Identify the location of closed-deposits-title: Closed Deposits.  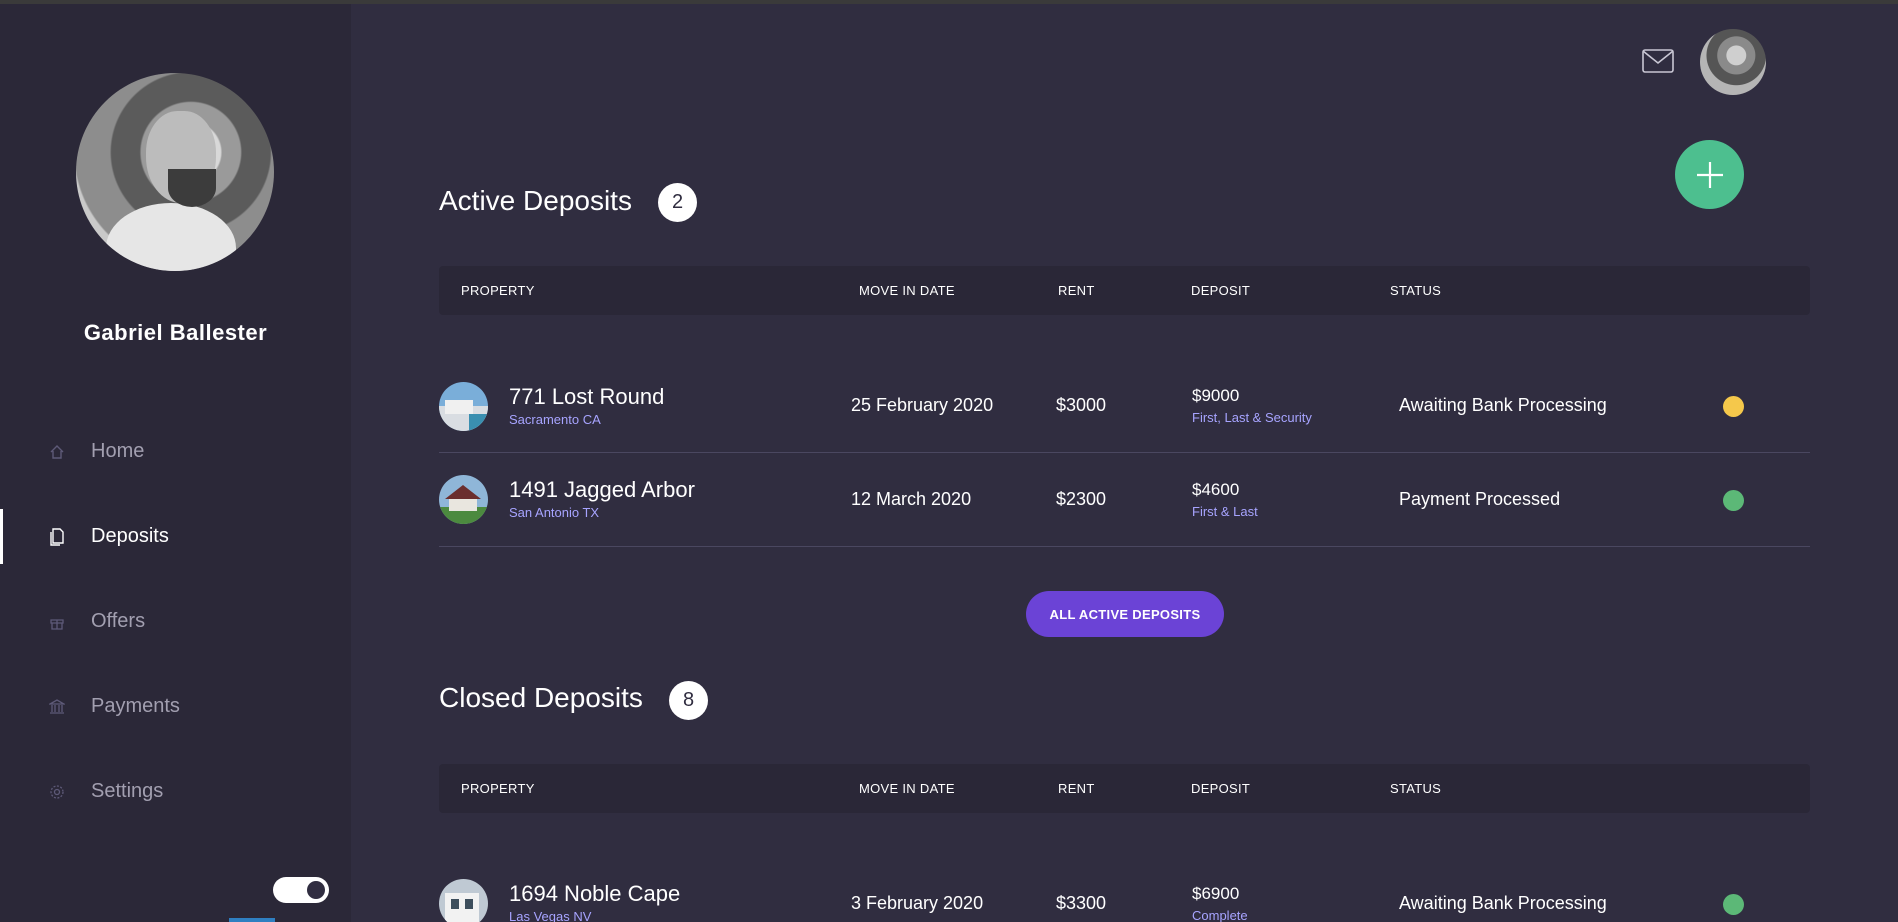
(541, 697).